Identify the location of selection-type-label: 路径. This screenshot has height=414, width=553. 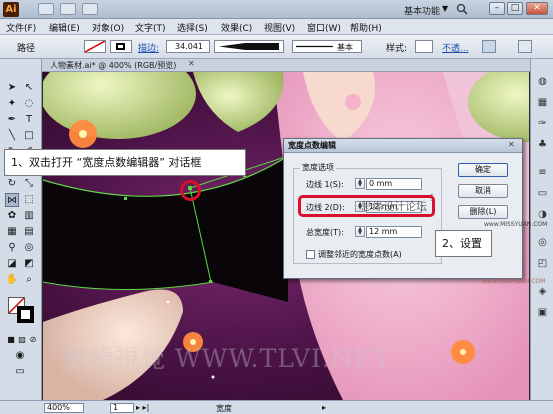
(26, 49).